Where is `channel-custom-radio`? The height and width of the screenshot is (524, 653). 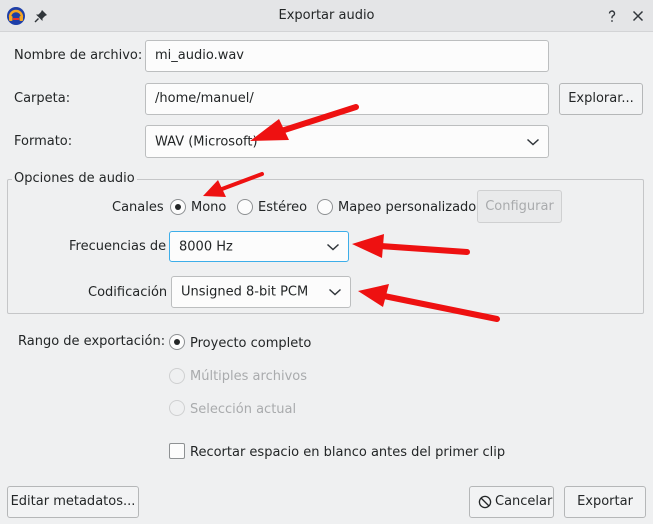 channel-custom-radio is located at coordinates (325, 207).